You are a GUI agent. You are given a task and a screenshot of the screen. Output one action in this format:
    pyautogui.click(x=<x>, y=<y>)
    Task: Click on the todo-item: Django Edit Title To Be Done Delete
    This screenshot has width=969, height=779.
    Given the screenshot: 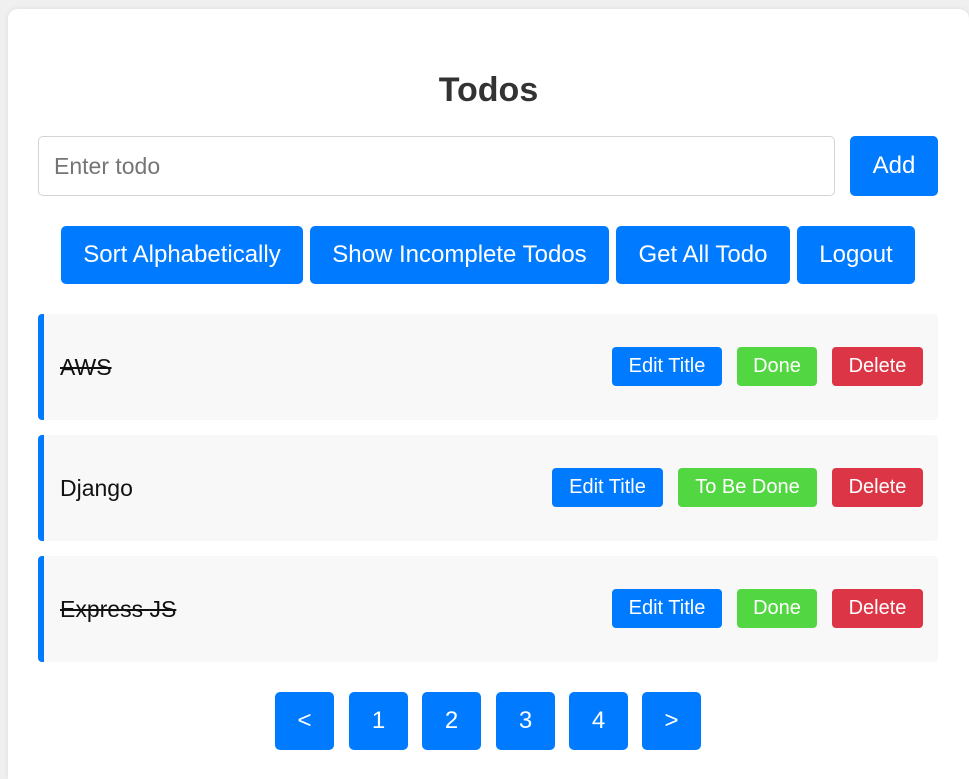 What is the action you would take?
    pyautogui.click(x=488, y=488)
    